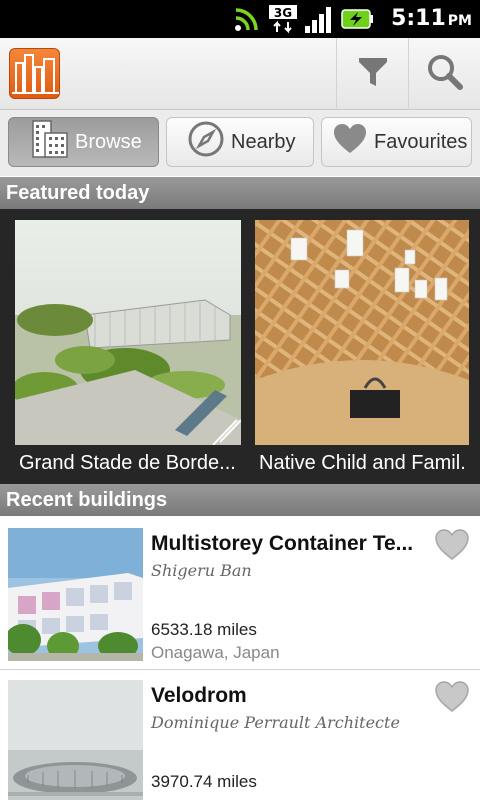 The height and width of the screenshot is (800, 480). Describe the element at coordinates (421, 141) in the screenshot. I see `tab-favourites-label: Favourites` at that location.